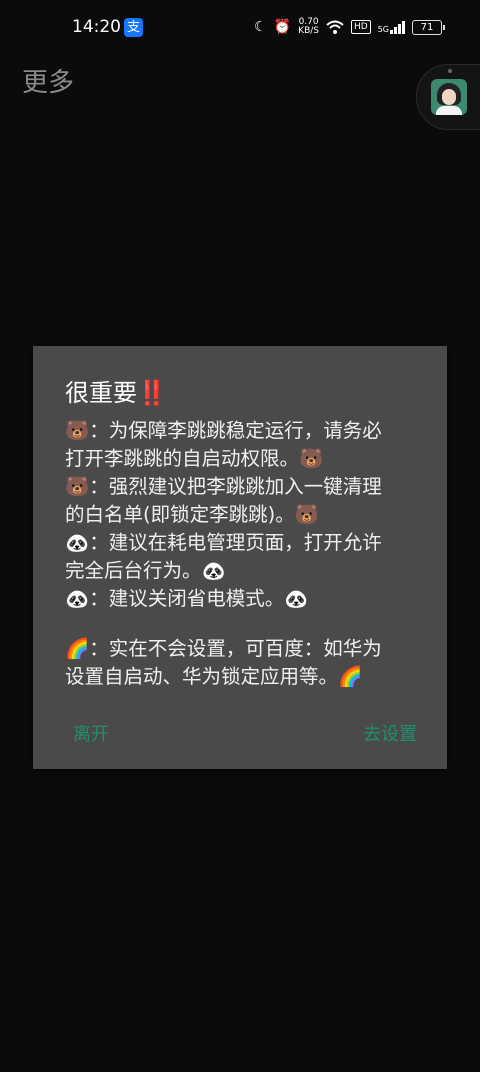 Image resolution: width=480 pixels, height=1072 pixels. Describe the element at coordinates (194, 458) in the screenshot. I see `message-line: 打开李跳跳的自启动权限。🐻` at that location.